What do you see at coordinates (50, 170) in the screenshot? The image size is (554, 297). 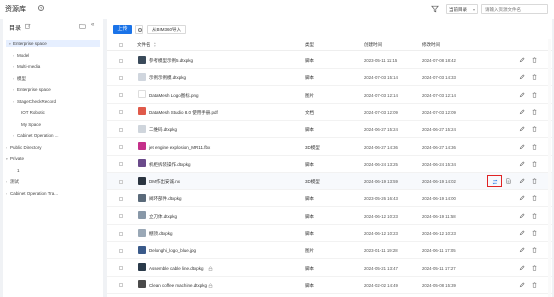 I see `sidebar-item: 1` at bounding box center [50, 170].